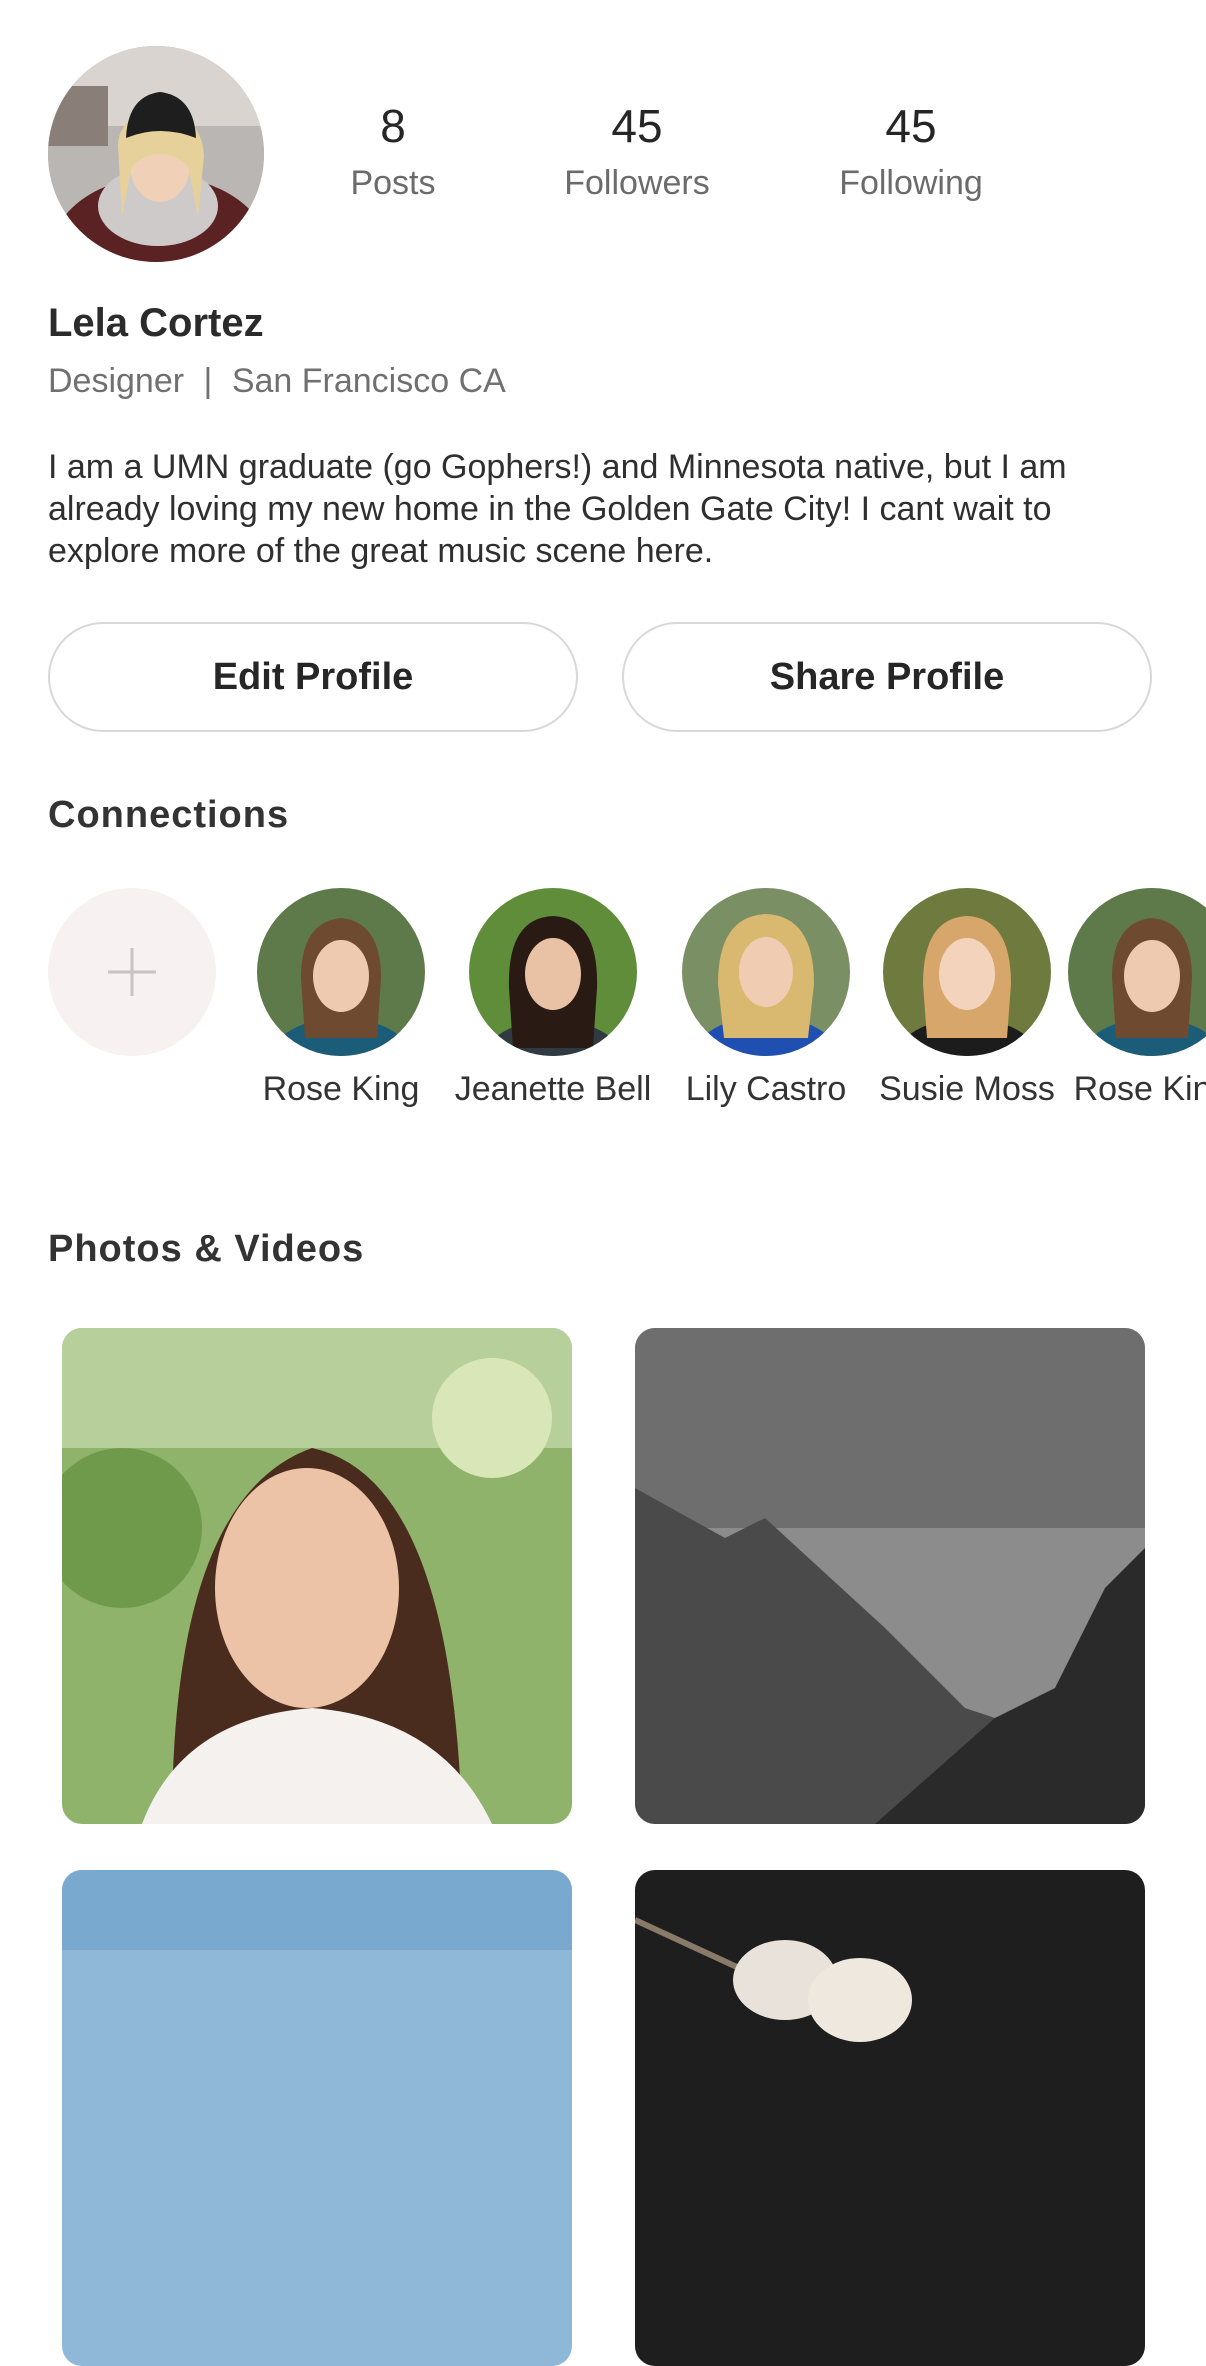 This screenshot has height=2366, width=1206. I want to click on stat-following: 45 Following, so click(911, 153).